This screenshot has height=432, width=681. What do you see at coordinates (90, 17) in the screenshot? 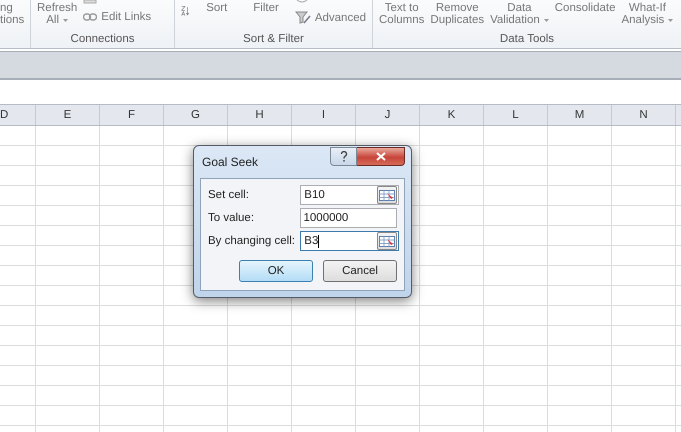
I see `chain-link-icon` at bounding box center [90, 17].